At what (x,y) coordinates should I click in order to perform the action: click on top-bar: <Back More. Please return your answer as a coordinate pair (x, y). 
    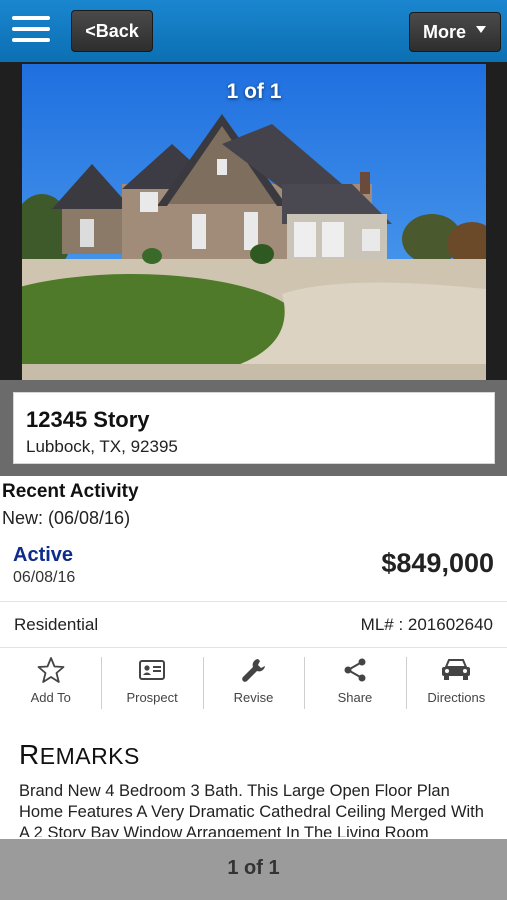
    Looking at the image, I should click on (253, 31).